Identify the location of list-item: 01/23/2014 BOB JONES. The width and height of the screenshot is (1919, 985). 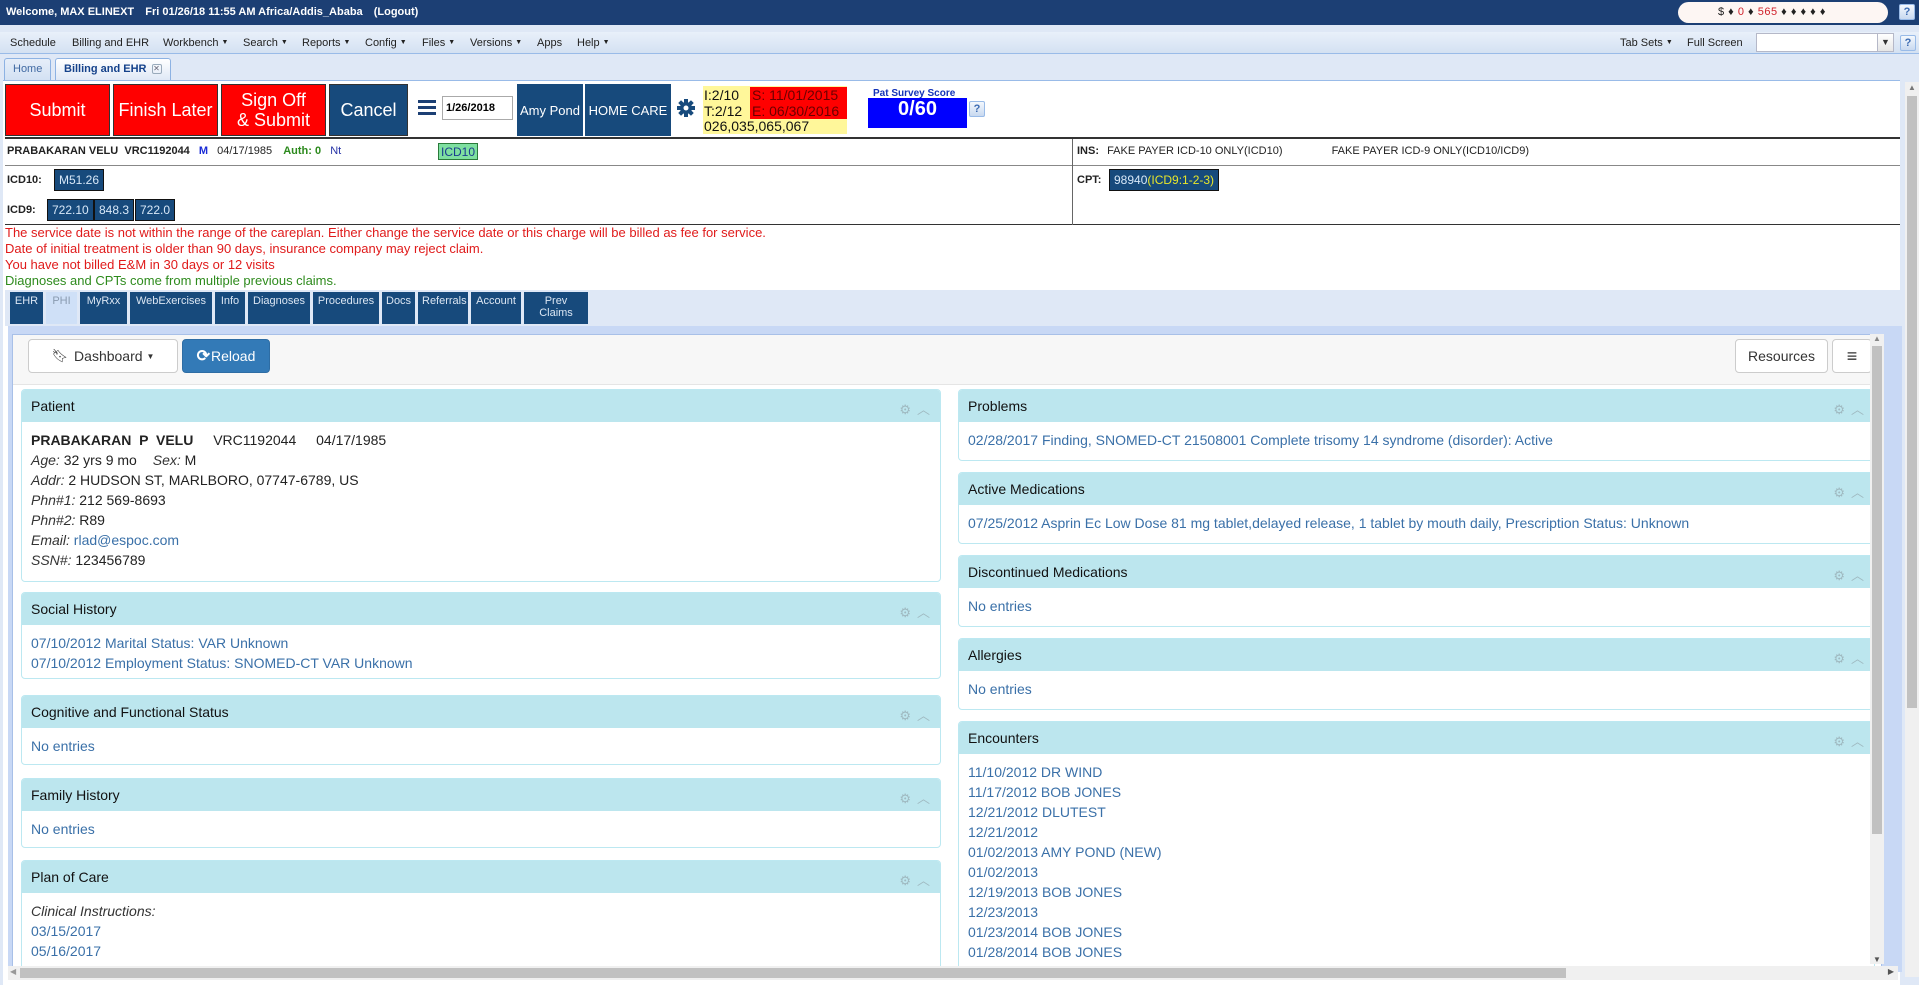
(1416, 932).